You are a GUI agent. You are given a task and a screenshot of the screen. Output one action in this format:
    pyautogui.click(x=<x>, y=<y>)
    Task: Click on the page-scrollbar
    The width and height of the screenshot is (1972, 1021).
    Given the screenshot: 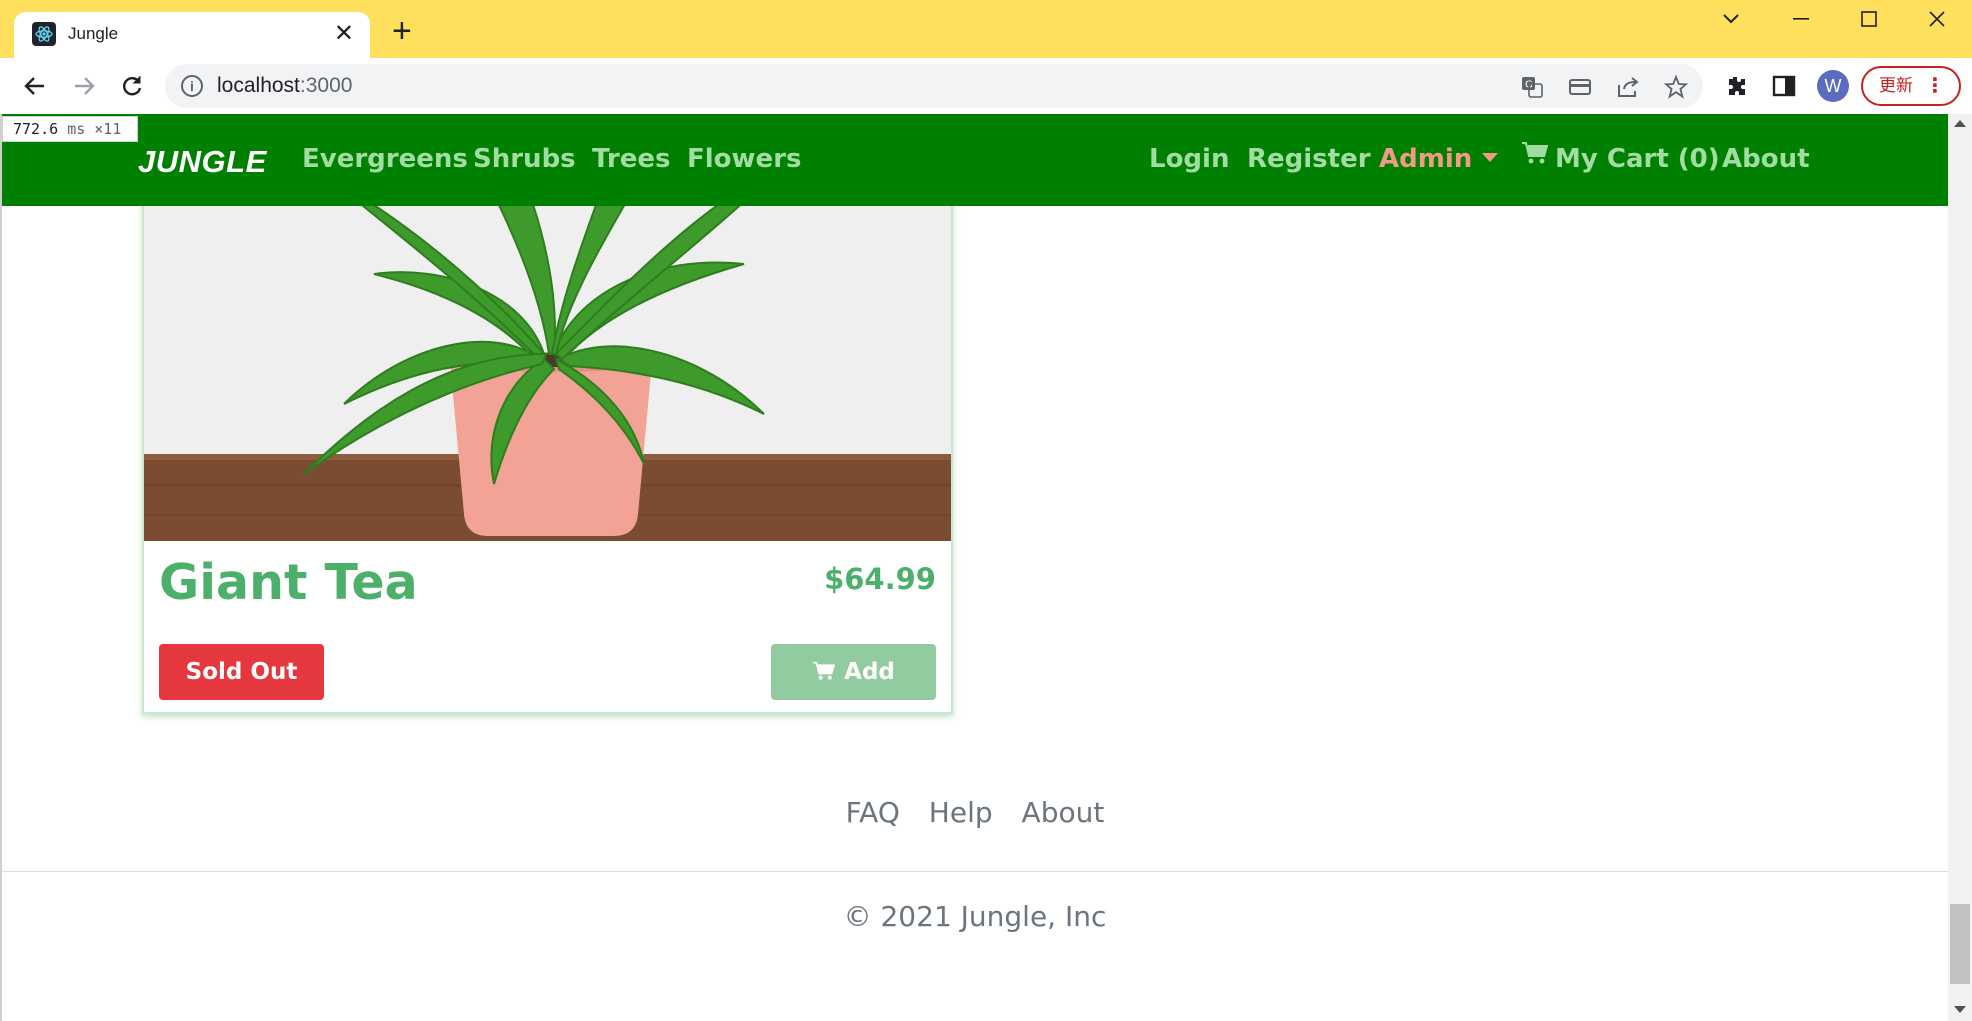 What is the action you would take?
    pyautogui.click(x=1960, y=567)
    